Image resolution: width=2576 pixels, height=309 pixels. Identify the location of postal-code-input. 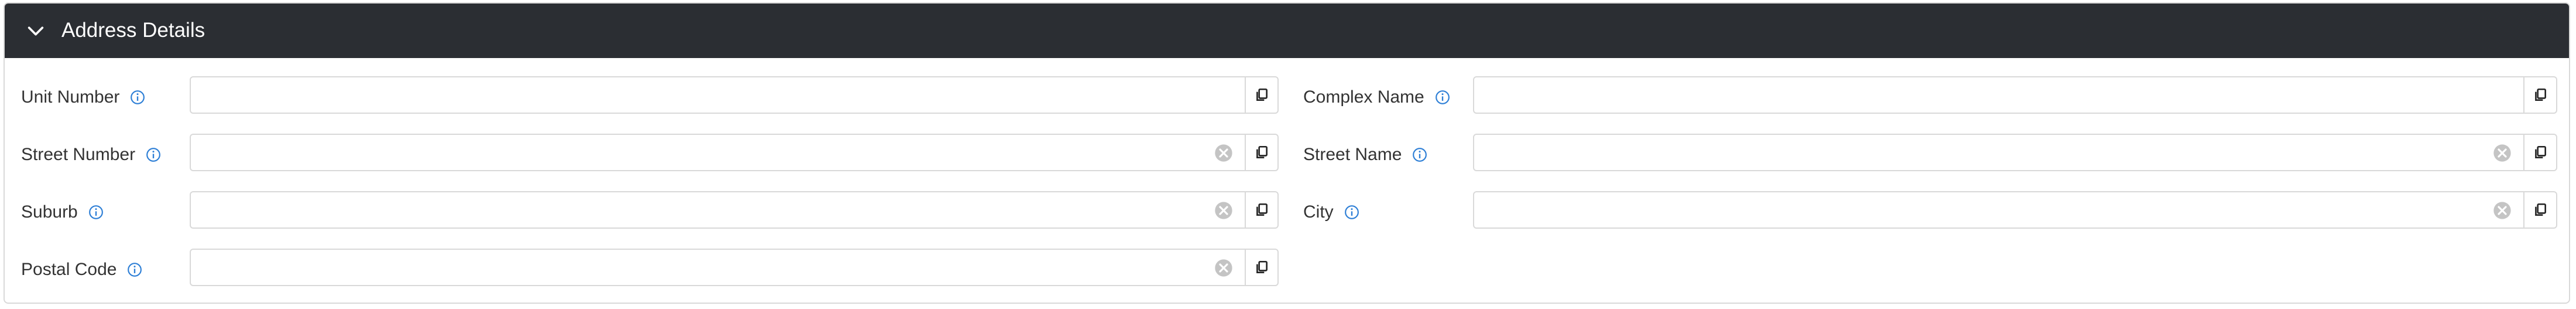
(702, 267).